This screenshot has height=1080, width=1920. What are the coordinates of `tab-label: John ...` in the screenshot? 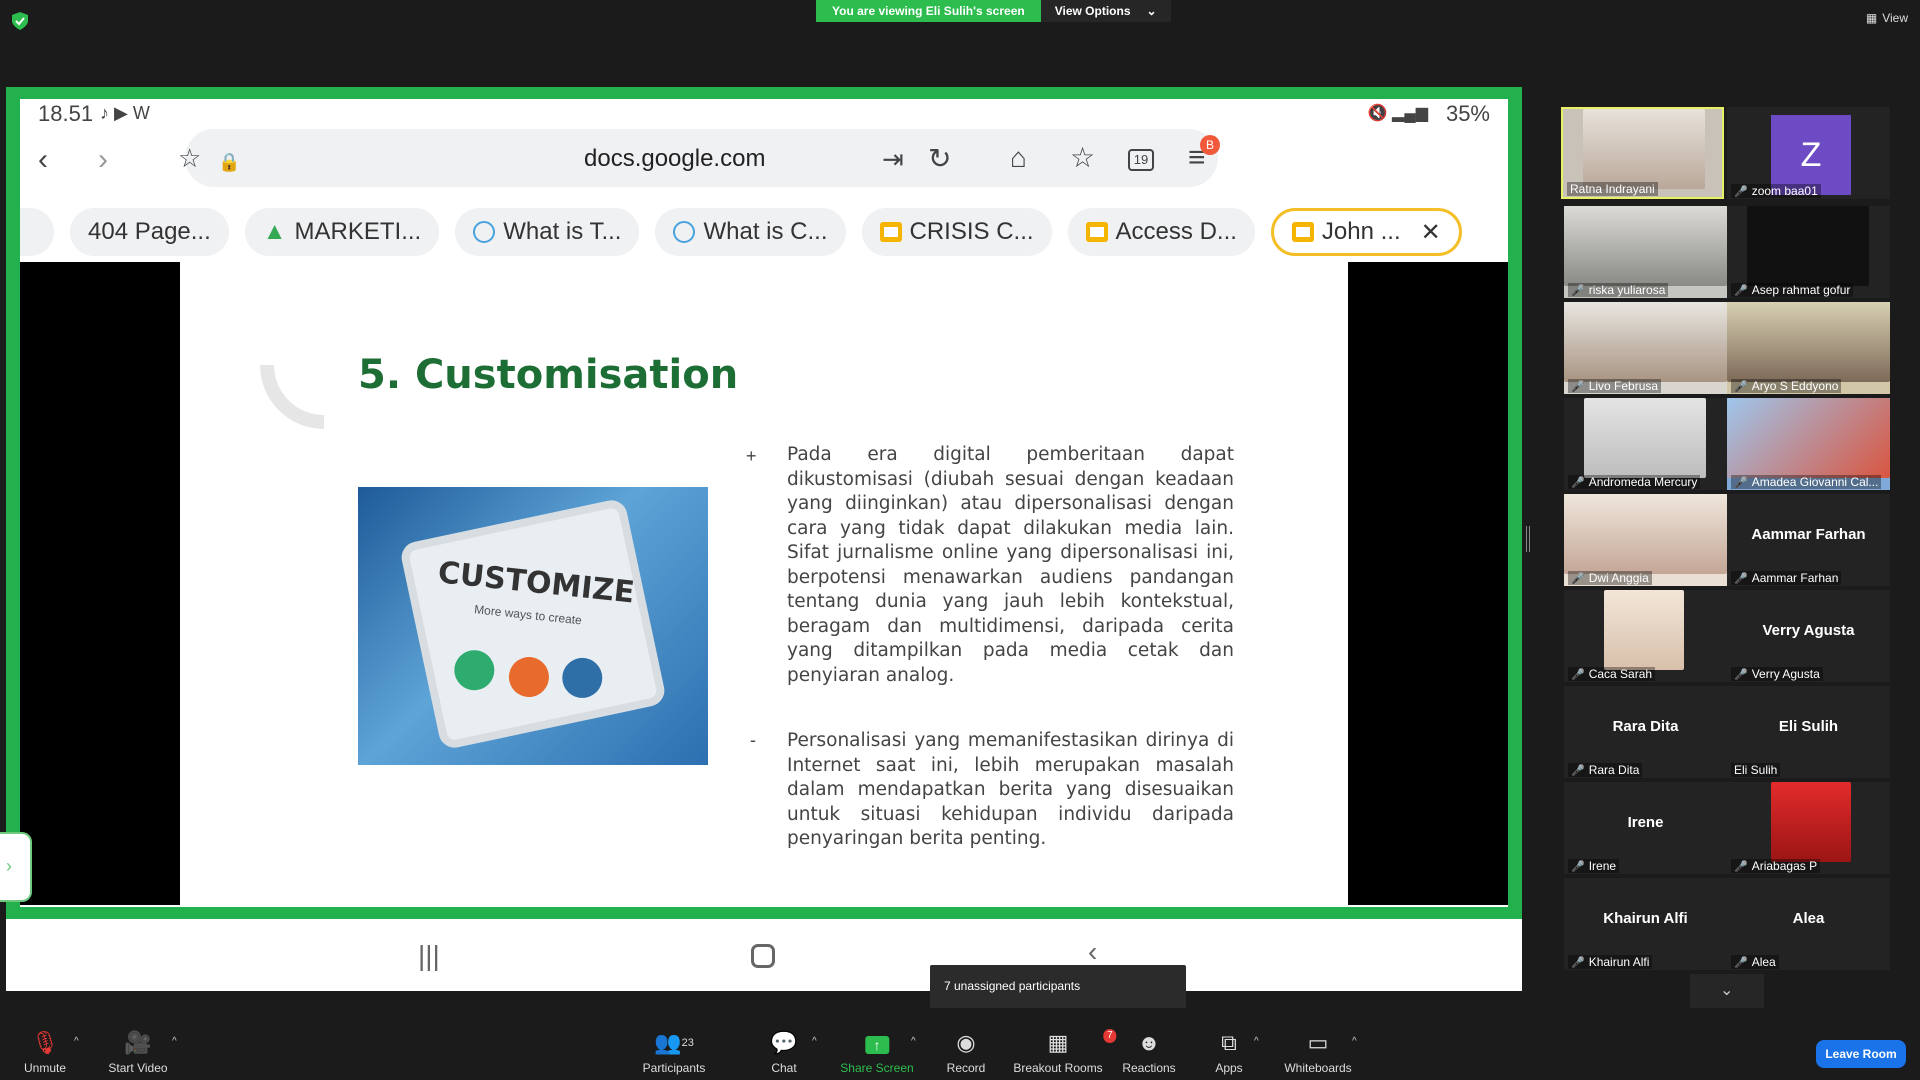 It's located at (1361, 231).